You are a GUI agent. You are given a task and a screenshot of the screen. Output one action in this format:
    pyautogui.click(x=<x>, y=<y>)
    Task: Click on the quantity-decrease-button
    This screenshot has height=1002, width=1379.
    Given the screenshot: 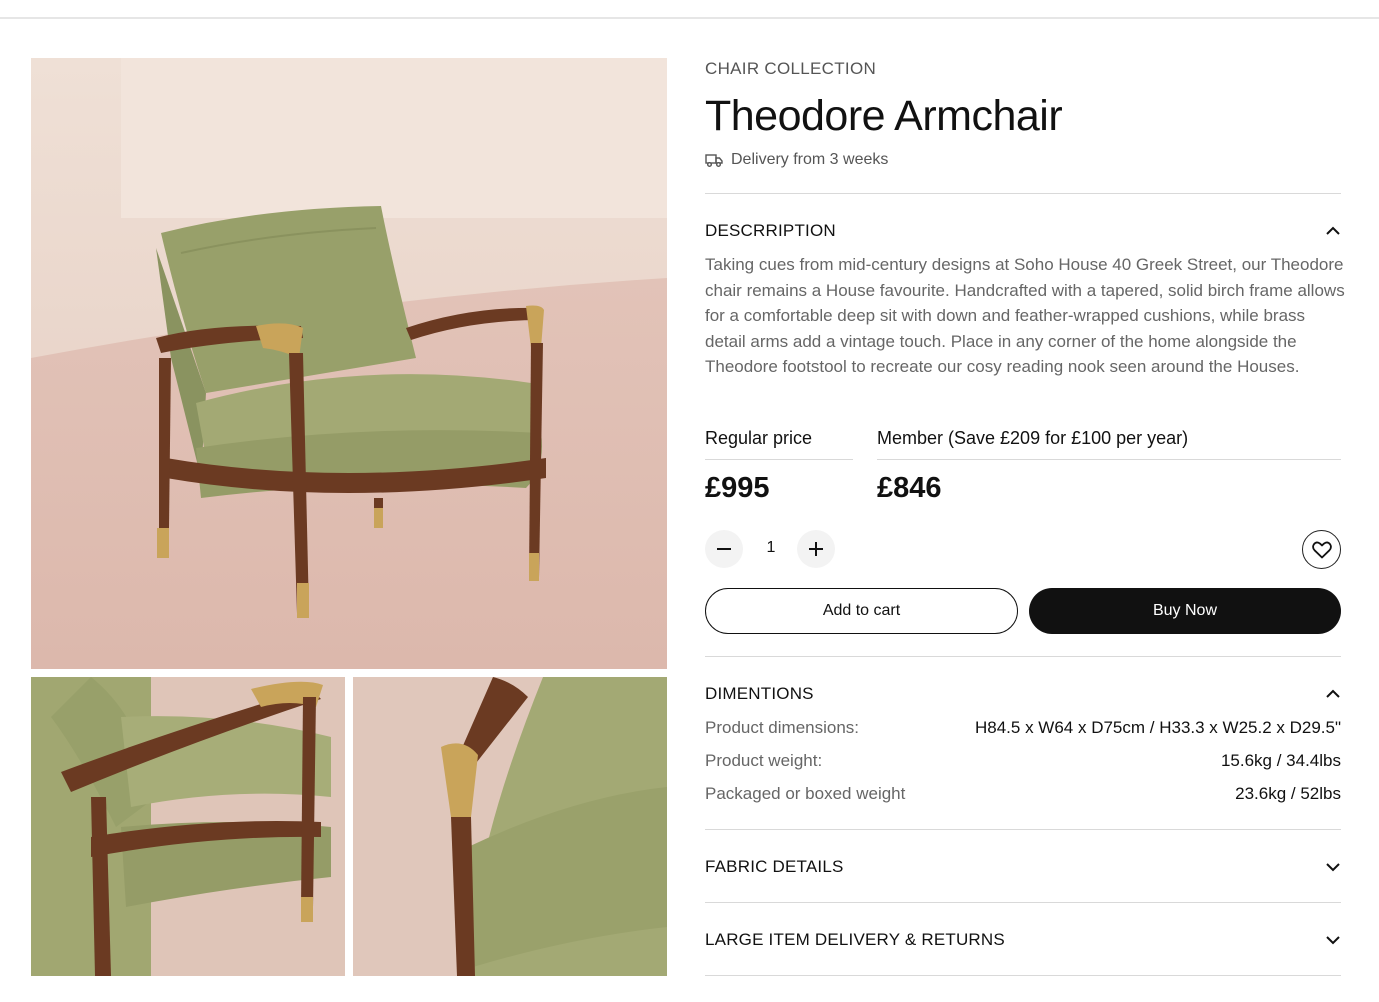 What is the action you would take?
    pyautogui.click(x=724, y=549)
    